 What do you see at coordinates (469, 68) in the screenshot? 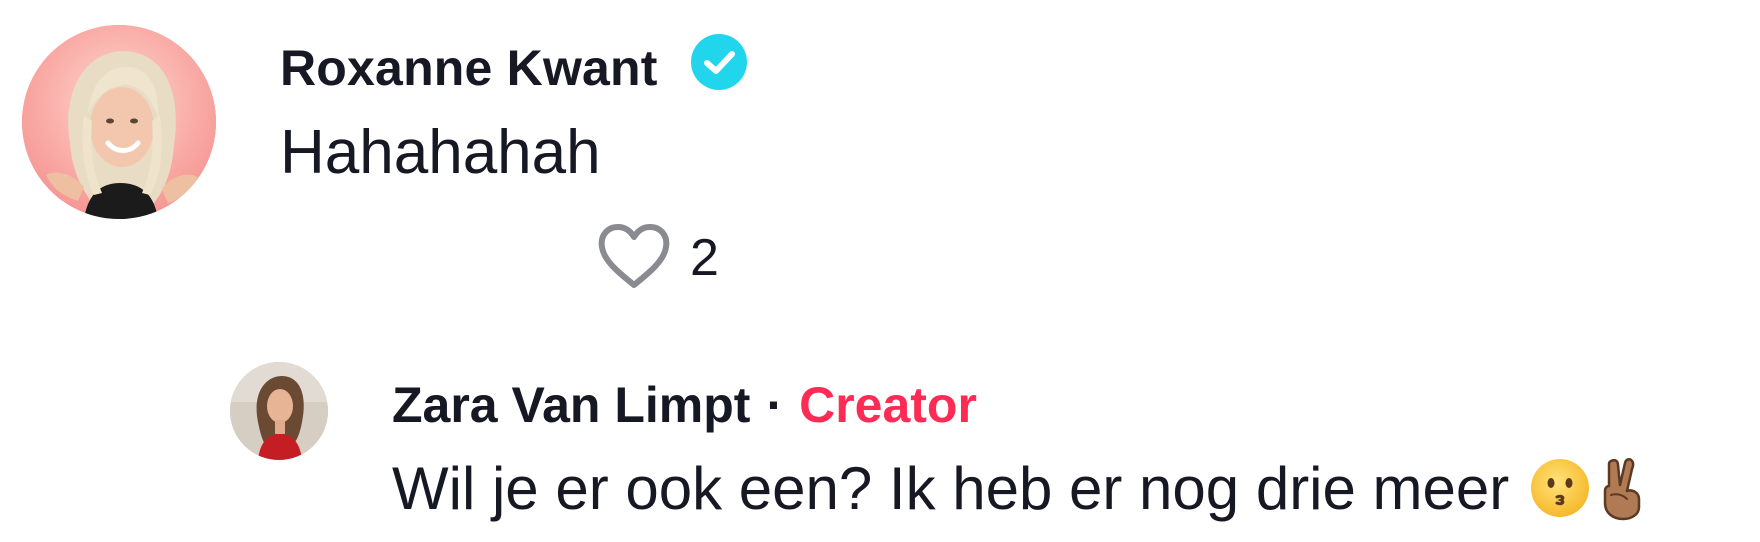
I see `comment-author-name: Roxanne Kwant` at bounding box center [469, 68].